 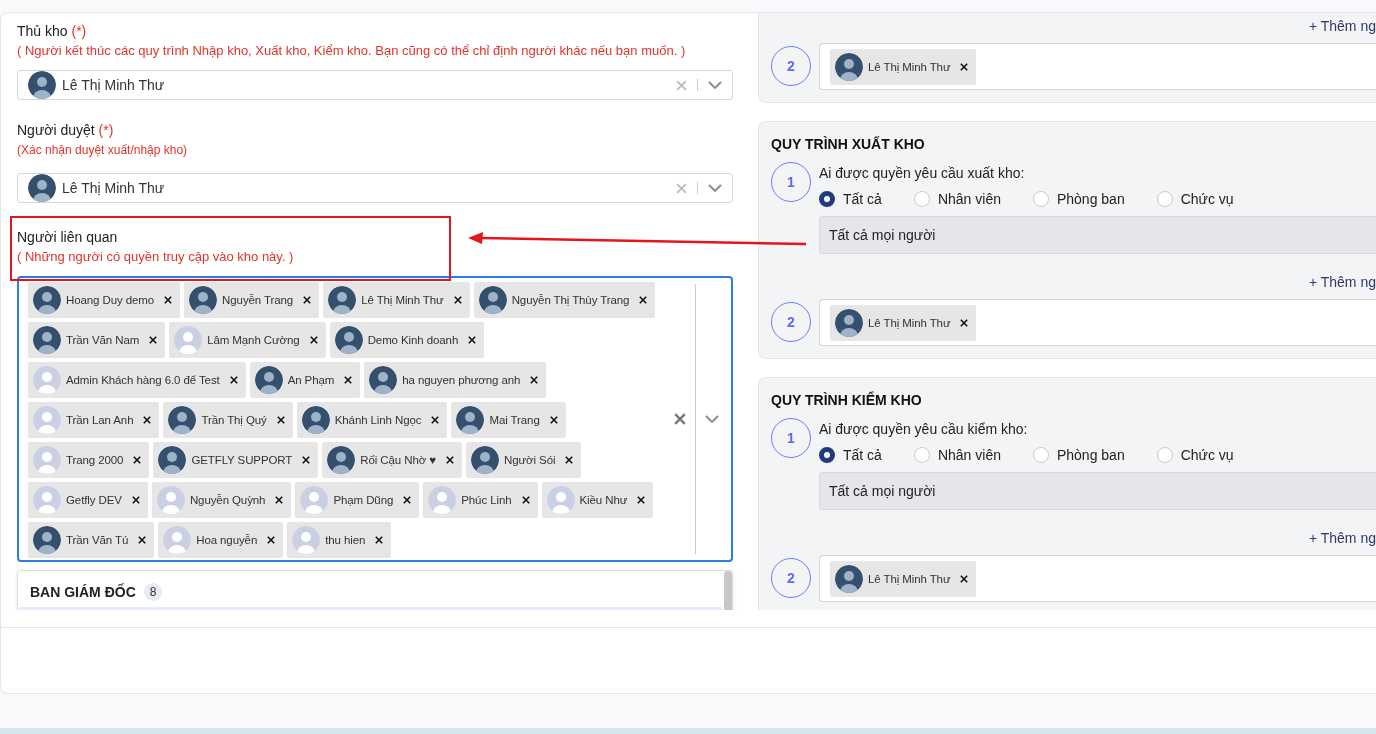 I want to click on person-chip: GETFLY SUPPORT, so click(x=236, y=460).